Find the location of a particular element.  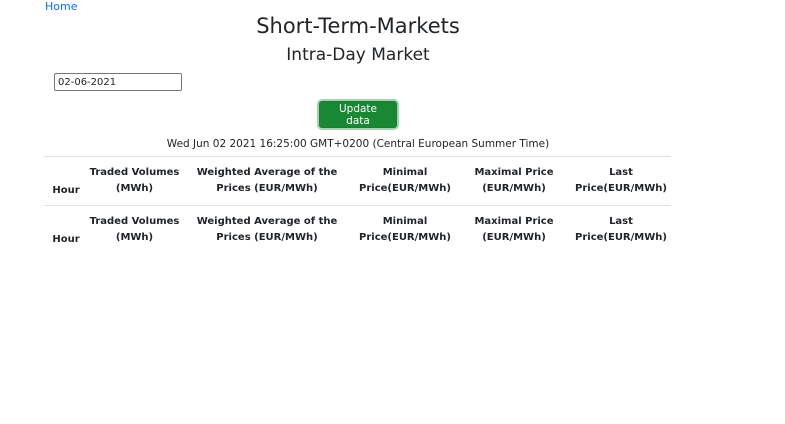

column-header-traded-volumes: Traded Volumes (MWh) is located at coordinates (134, 180).